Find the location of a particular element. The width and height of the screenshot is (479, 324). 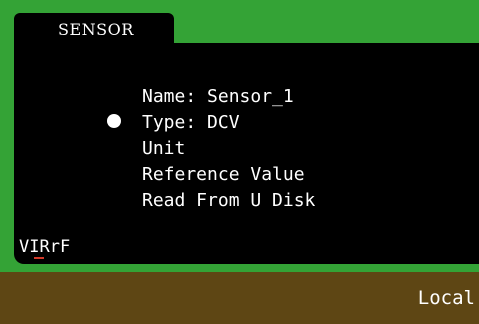

menu-item-read-from-u-disk: Read From U Disk is located at coordinates (228, 201).